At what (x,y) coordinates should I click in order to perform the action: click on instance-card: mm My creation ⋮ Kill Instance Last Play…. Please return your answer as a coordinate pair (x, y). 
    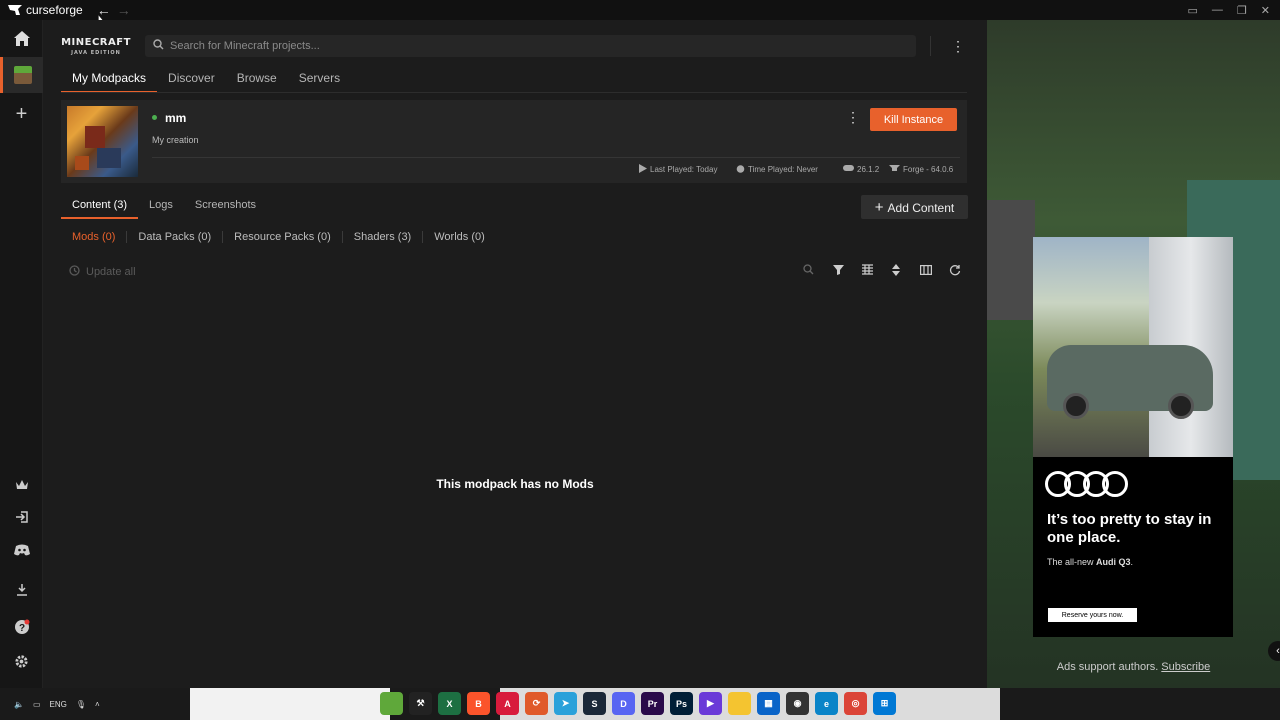
    Looking at the image, I should click on (514, 141).